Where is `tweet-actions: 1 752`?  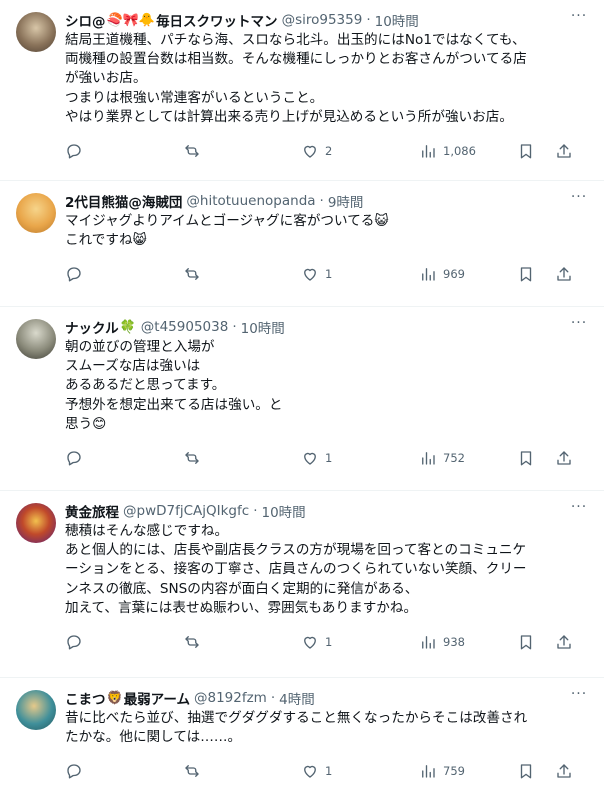
tweet-actions: 1 752 is located at coordinates (327, 458).